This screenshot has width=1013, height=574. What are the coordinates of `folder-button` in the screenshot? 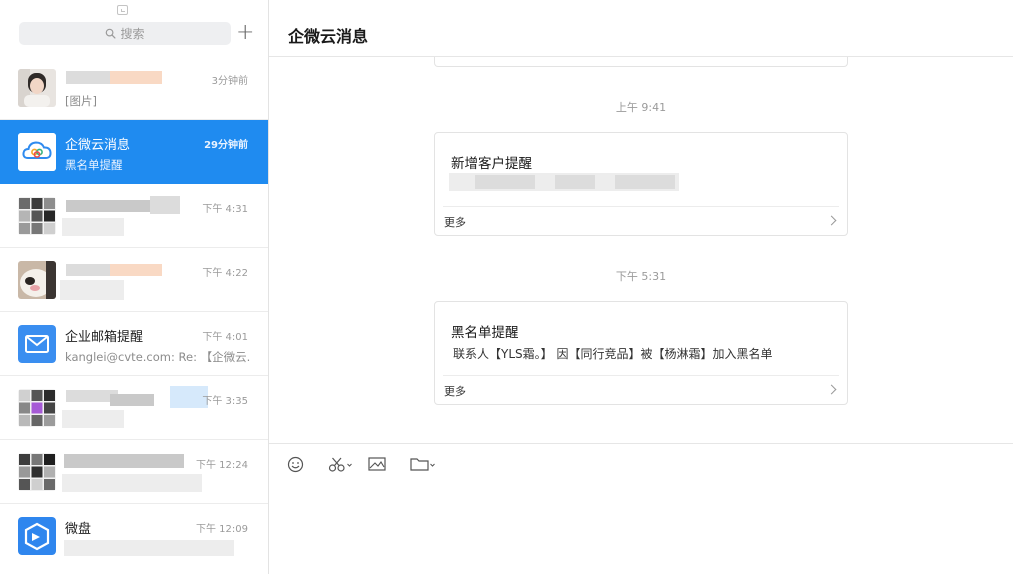 It's located at (423, 464).